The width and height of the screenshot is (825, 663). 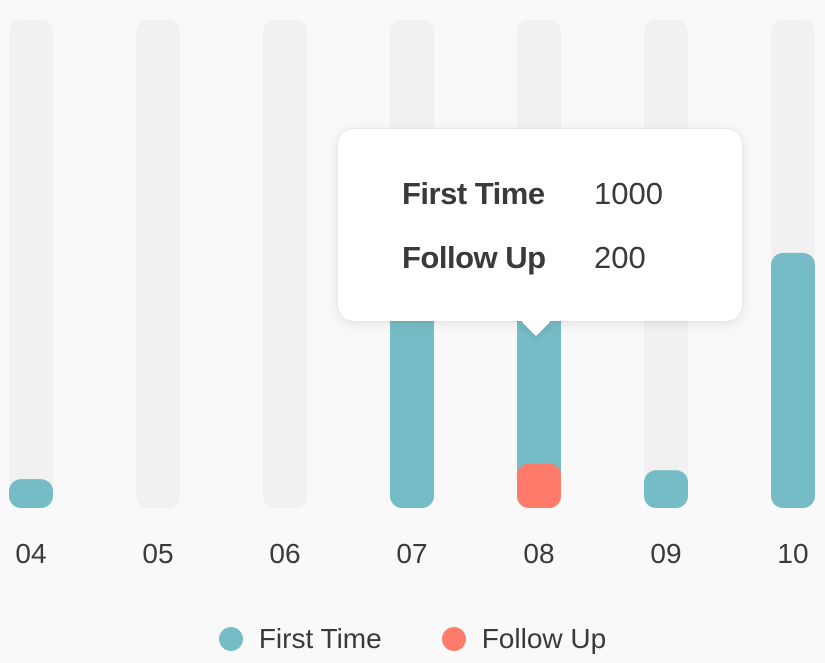 What do you see at coordinates (792, 553) in the screenshot?
I see `x-tick-label: 10` at bounding box center [792, 553].